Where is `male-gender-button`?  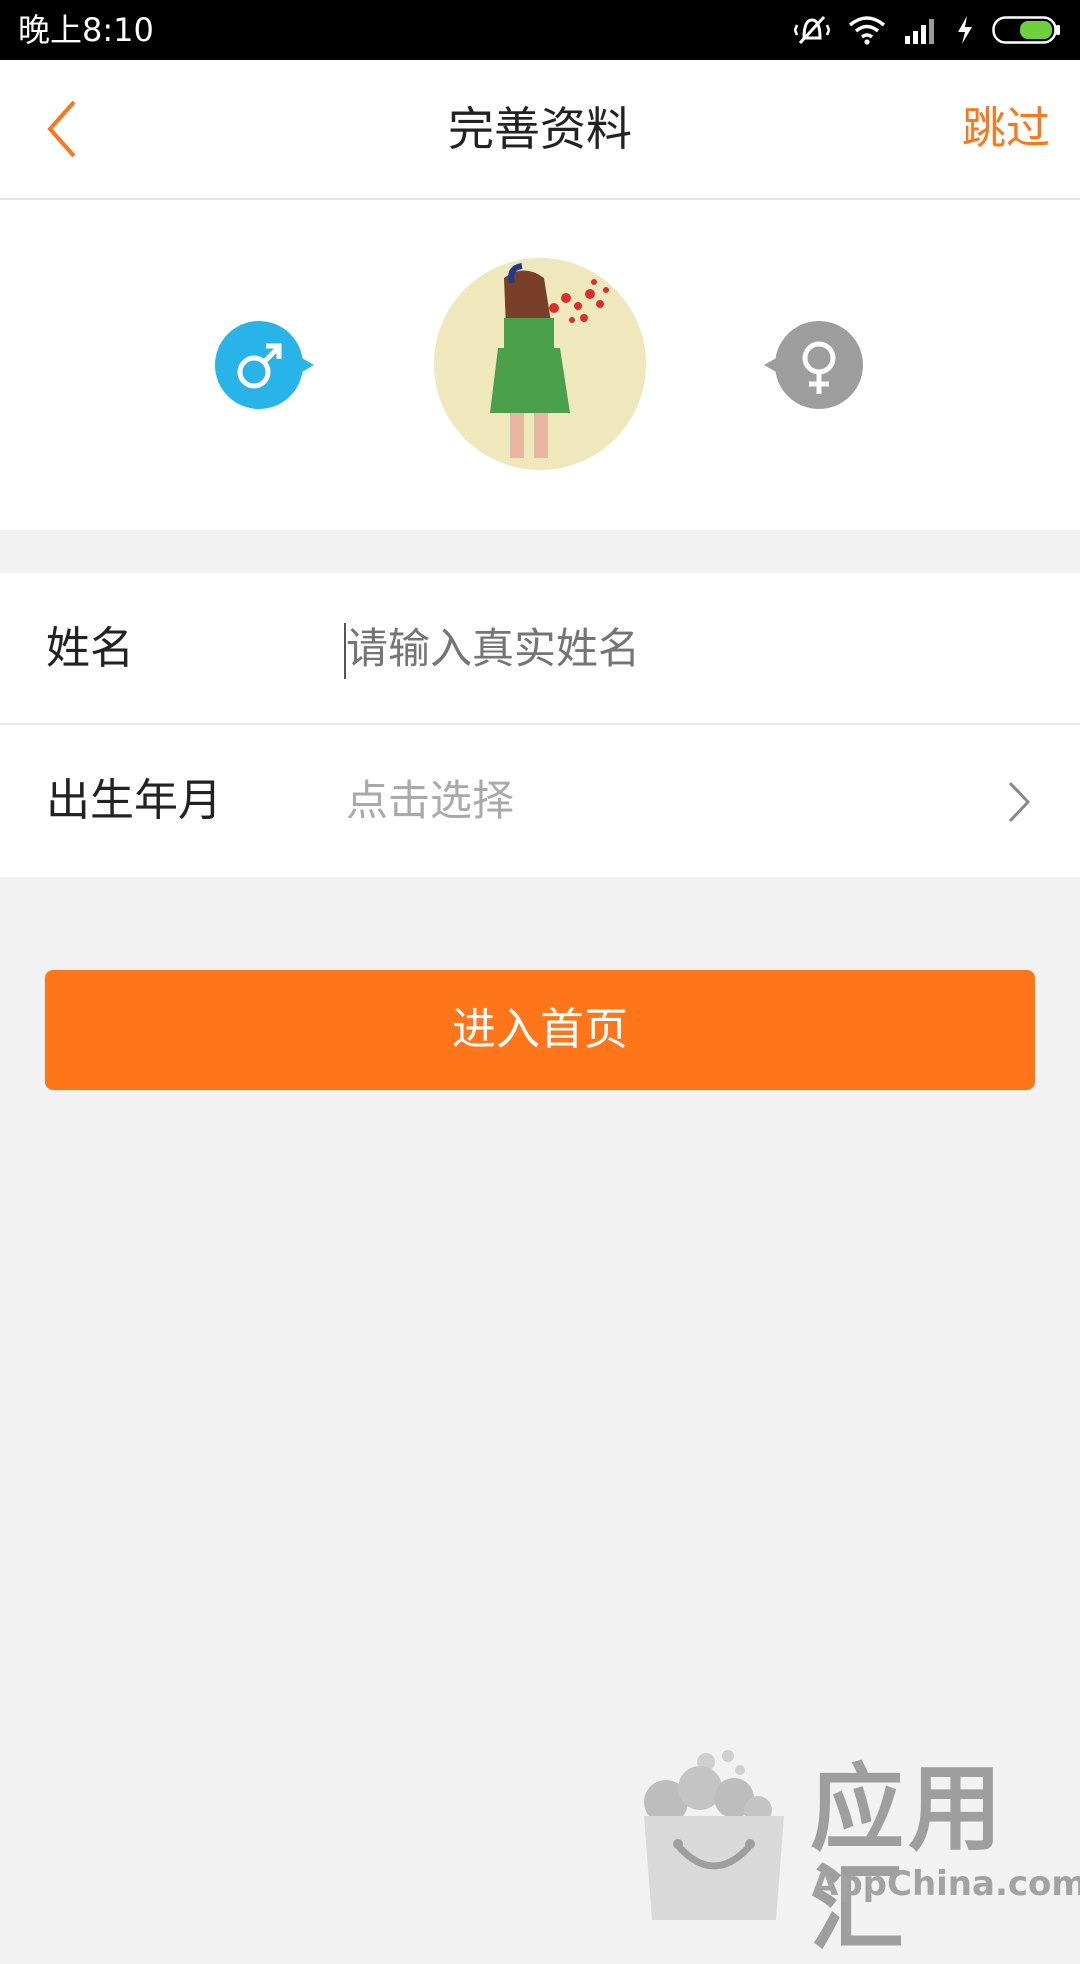 male-gender-button is located at coordinates (264, 365).